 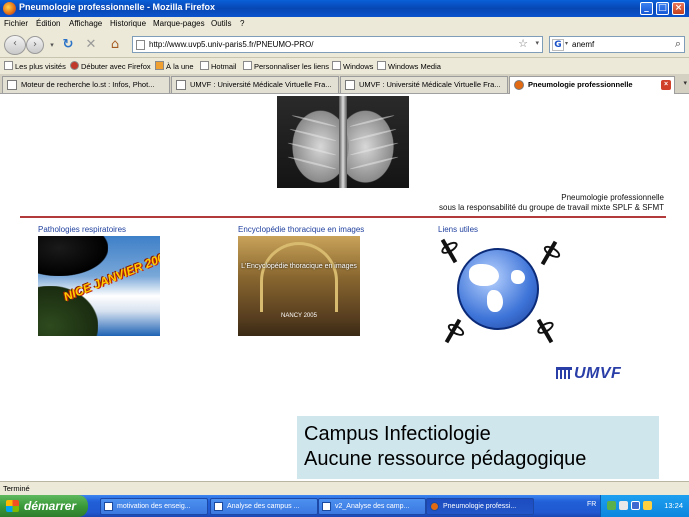 What do you see at coordinates (434, 506) in the screenshot?
I see `firefox-task-icon` at bounding box center [434, 506].